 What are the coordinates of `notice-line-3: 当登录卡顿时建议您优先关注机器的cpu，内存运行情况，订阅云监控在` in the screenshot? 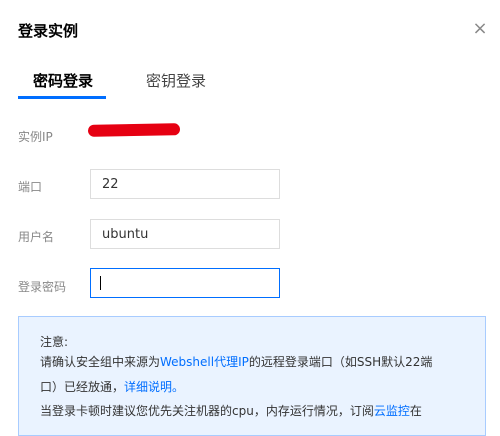 It's located at (231, 410).